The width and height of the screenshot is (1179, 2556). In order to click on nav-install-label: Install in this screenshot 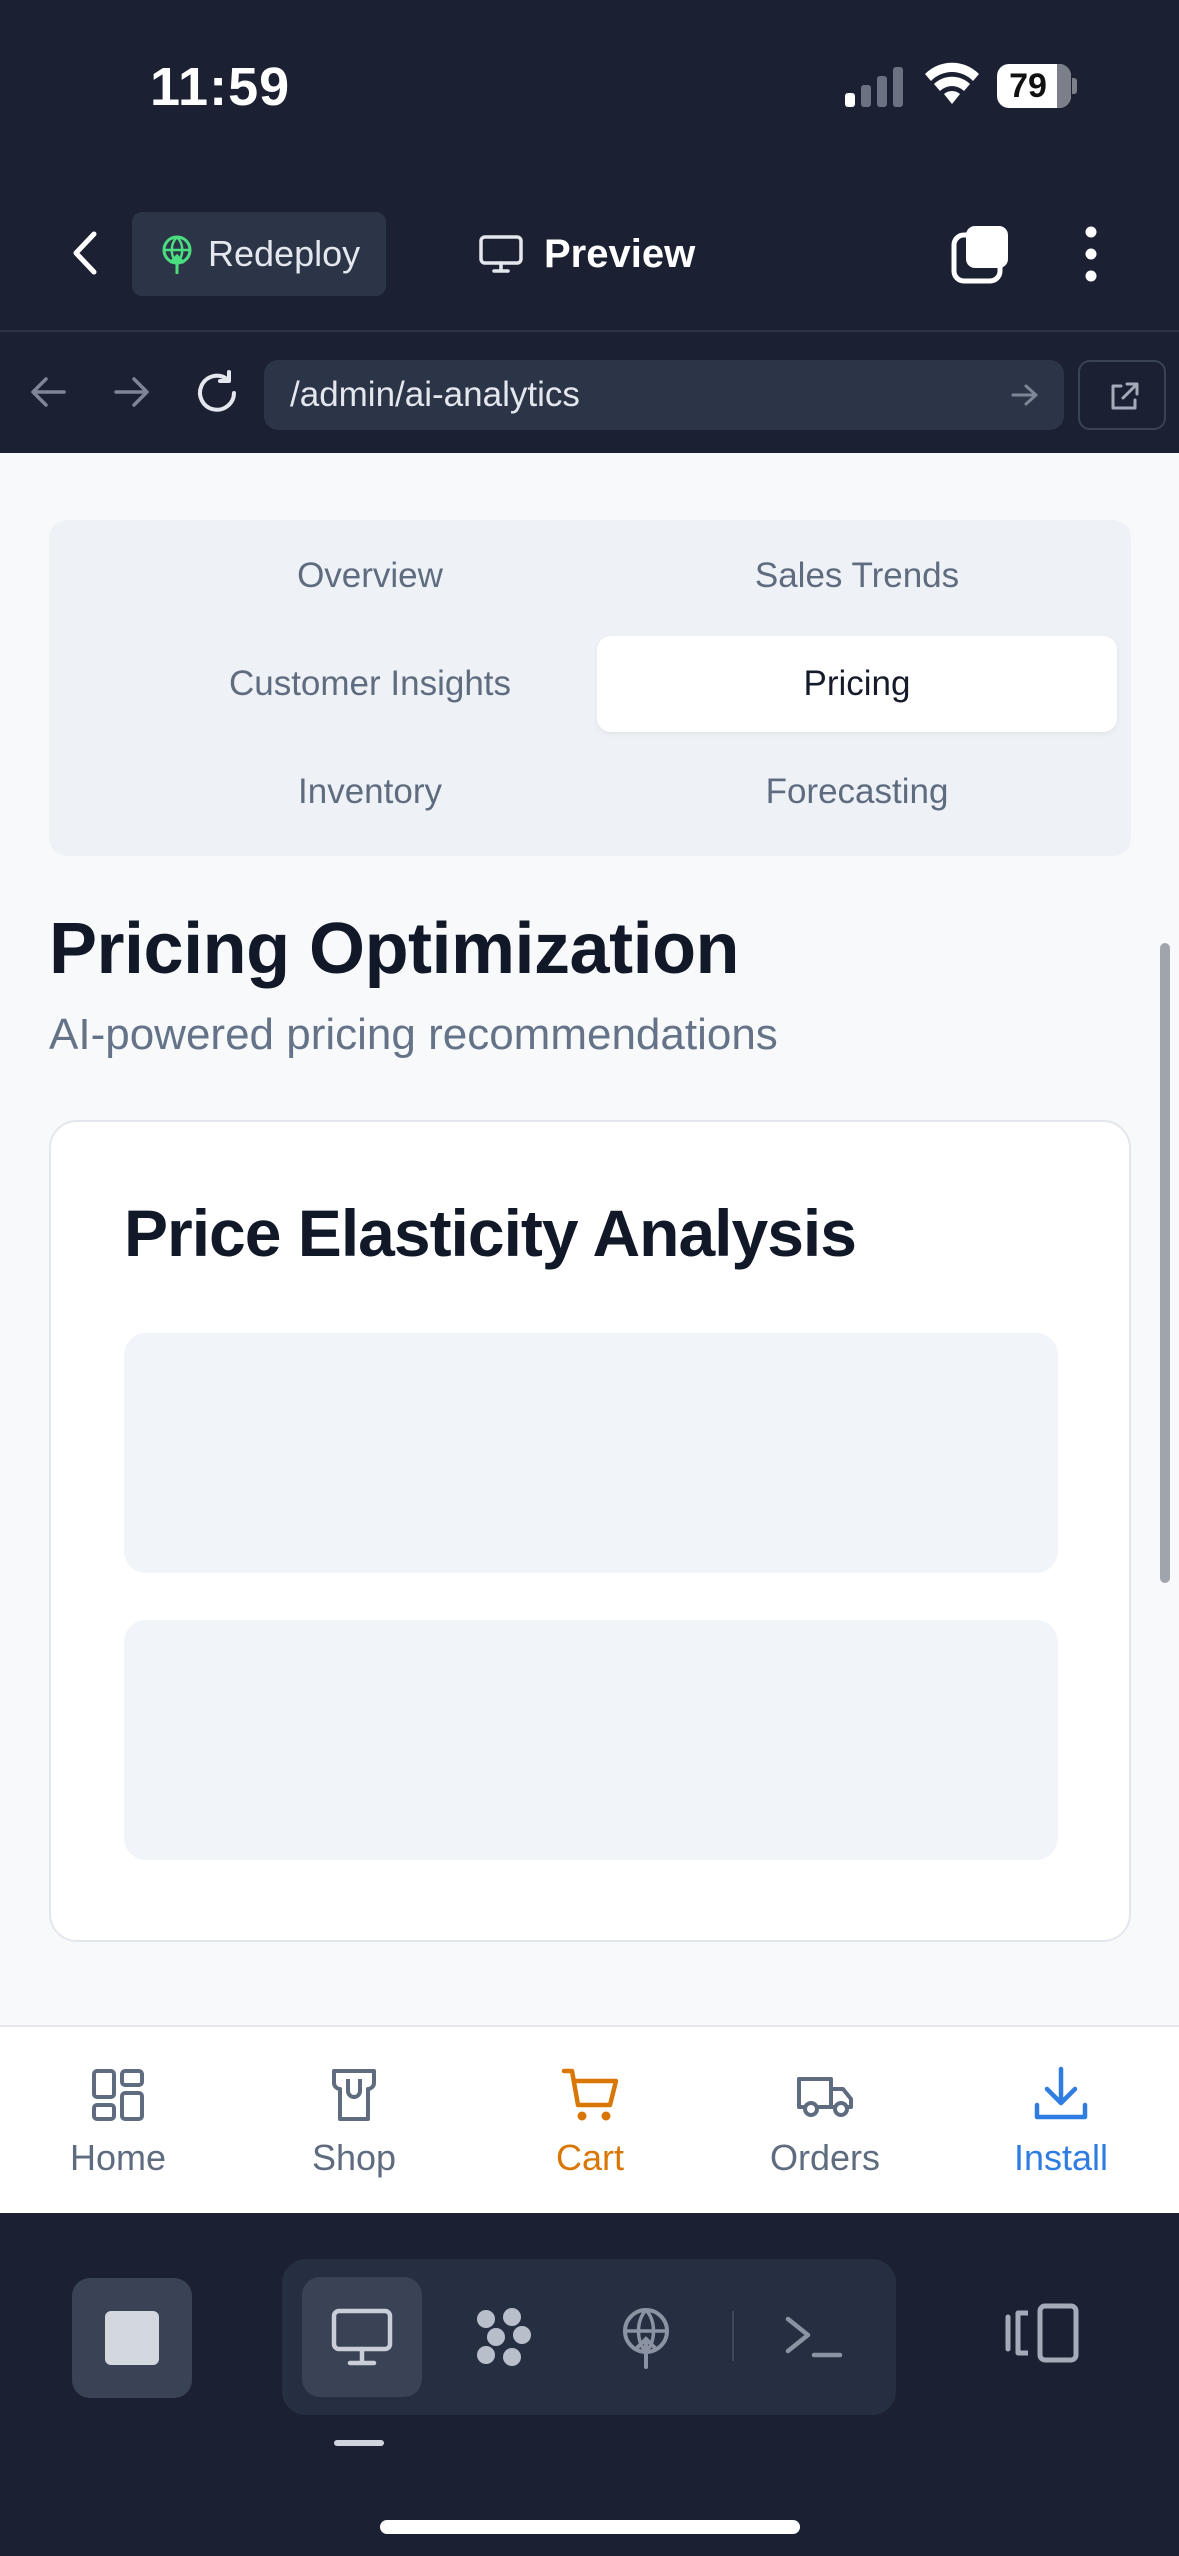, I will do `click(1061, 2157)`.